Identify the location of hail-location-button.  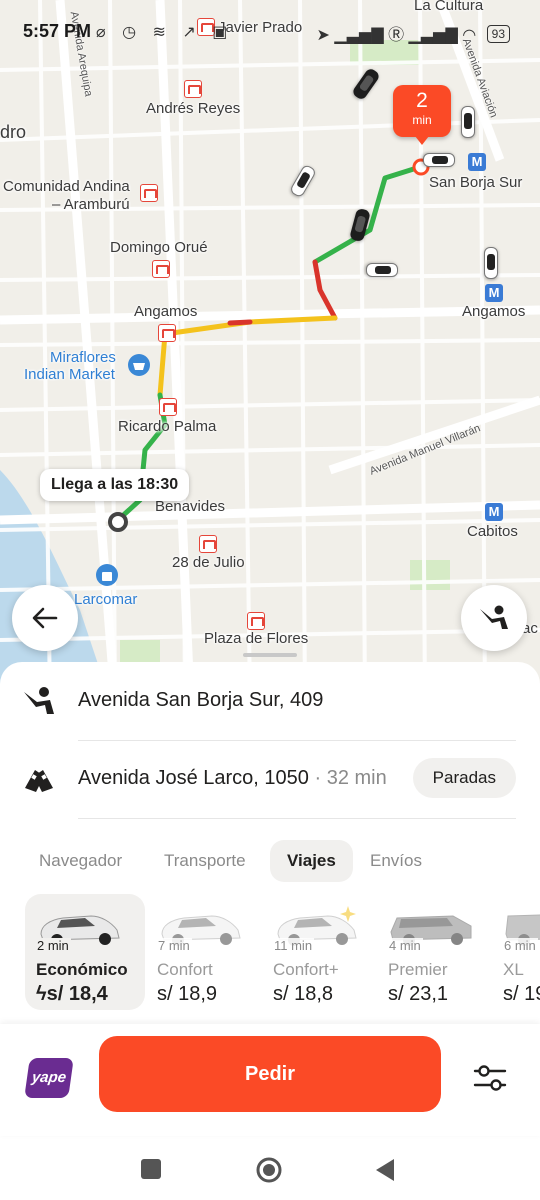
(494, 618).